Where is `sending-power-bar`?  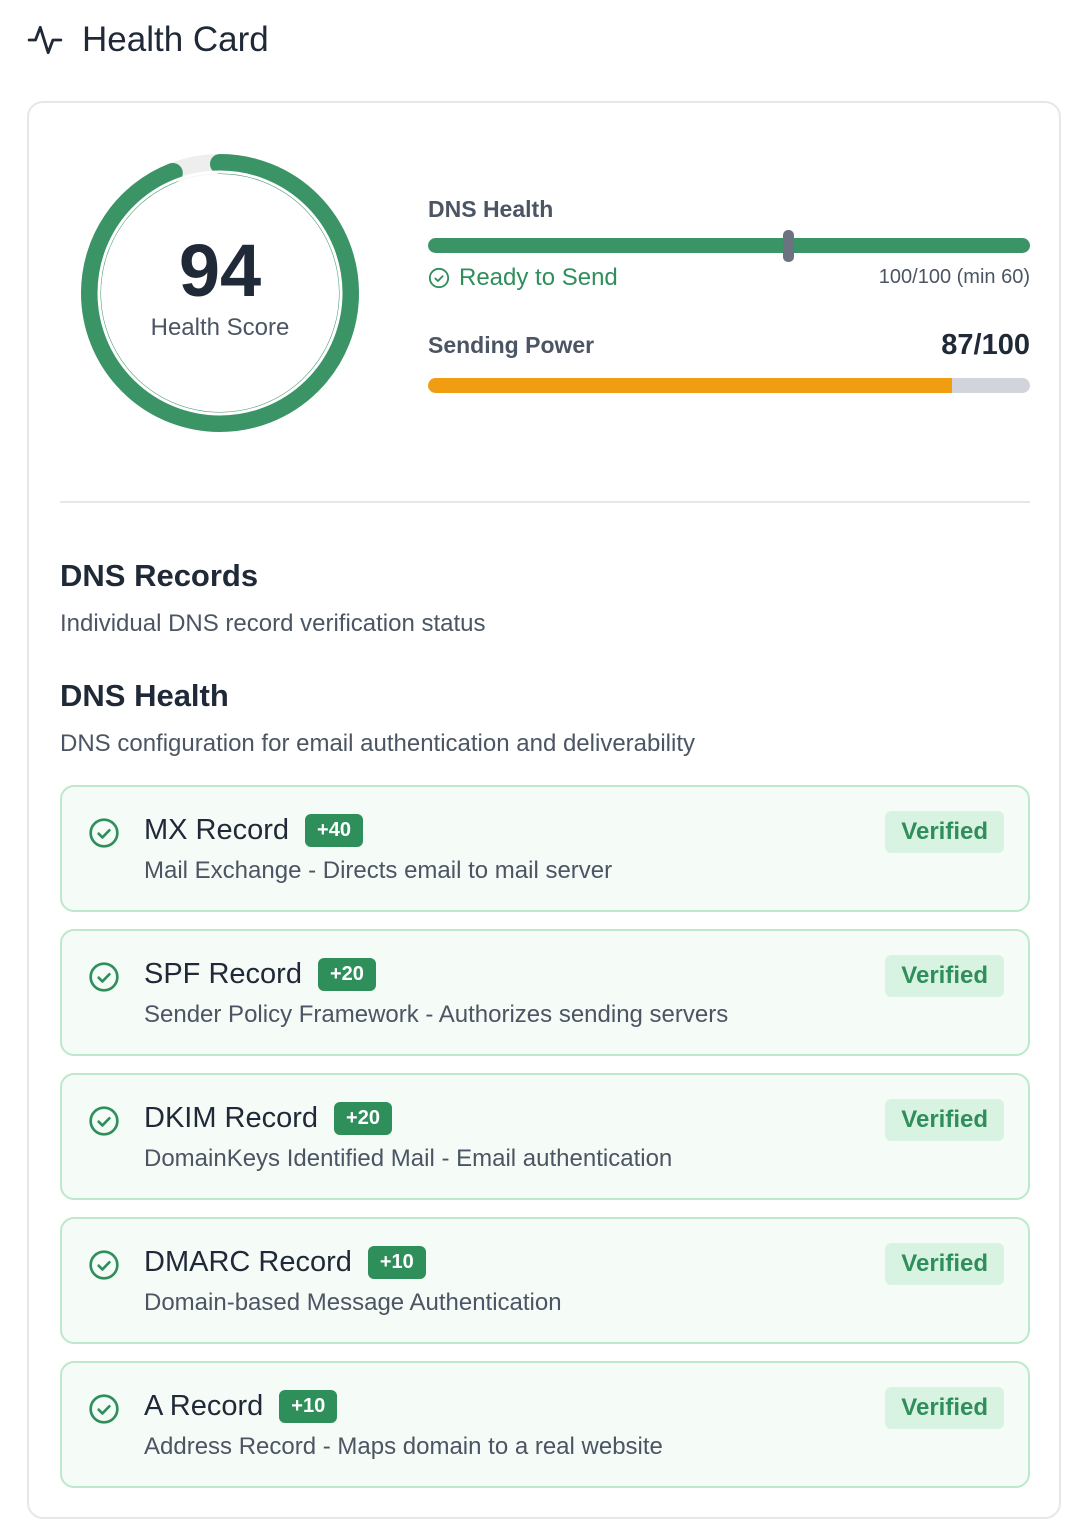
sending-power-bar is located at coordinates (729, 385).